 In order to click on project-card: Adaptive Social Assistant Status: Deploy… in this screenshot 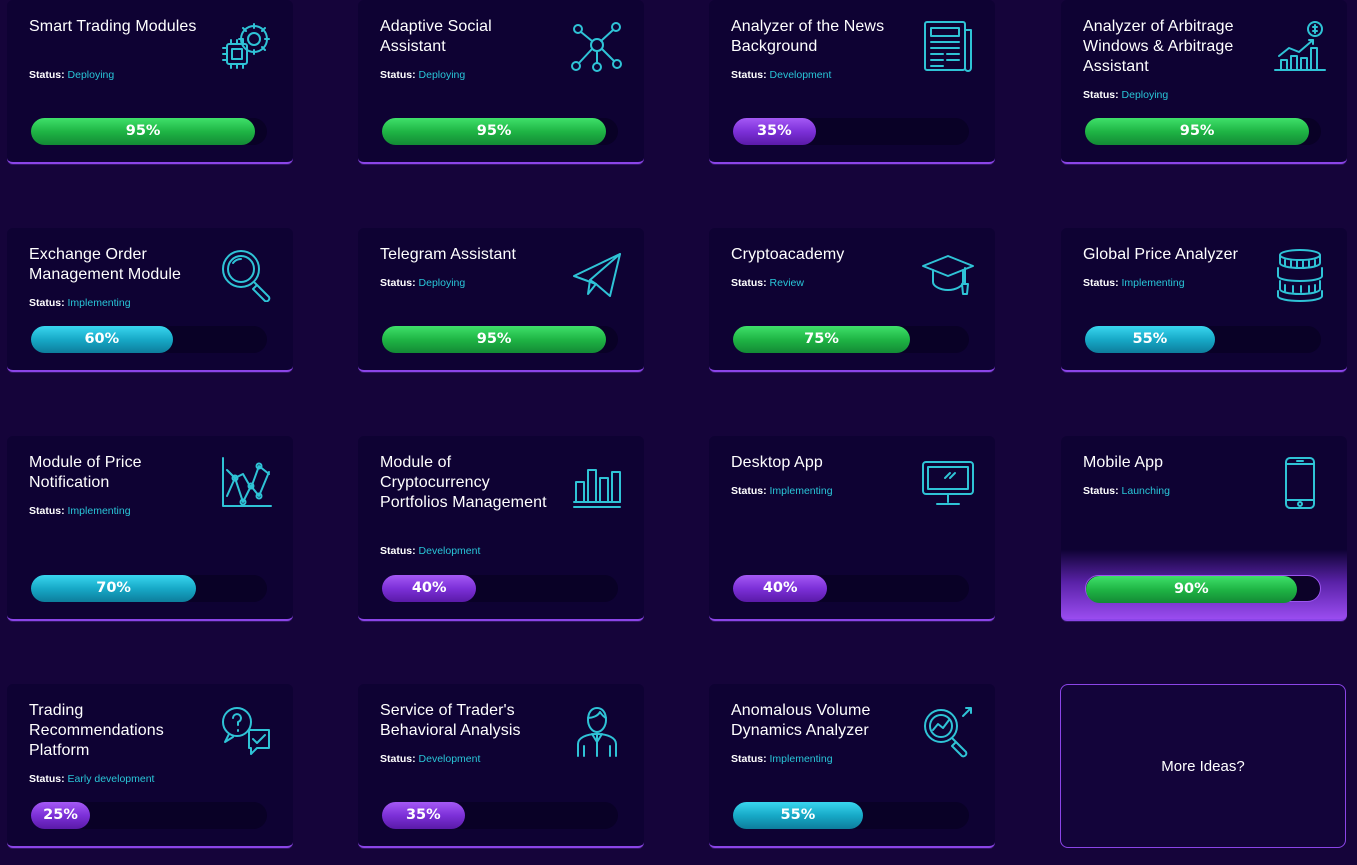, I will do `click(501, 82)`.